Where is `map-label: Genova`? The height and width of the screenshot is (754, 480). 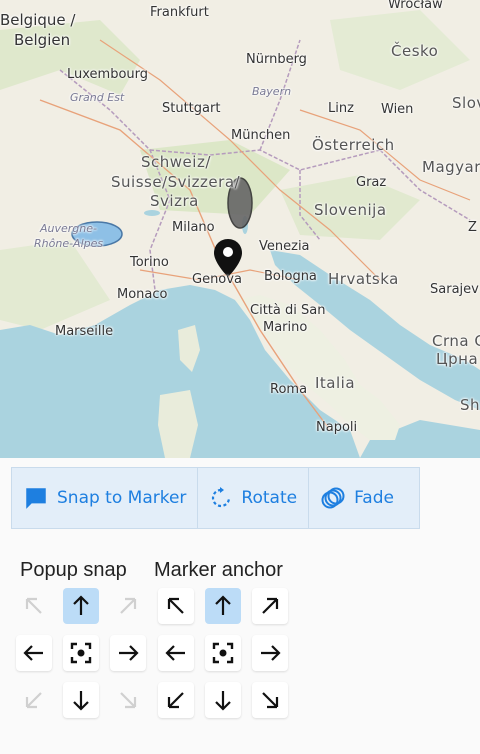 map-label: Genova is located at coordinates (217, 279).